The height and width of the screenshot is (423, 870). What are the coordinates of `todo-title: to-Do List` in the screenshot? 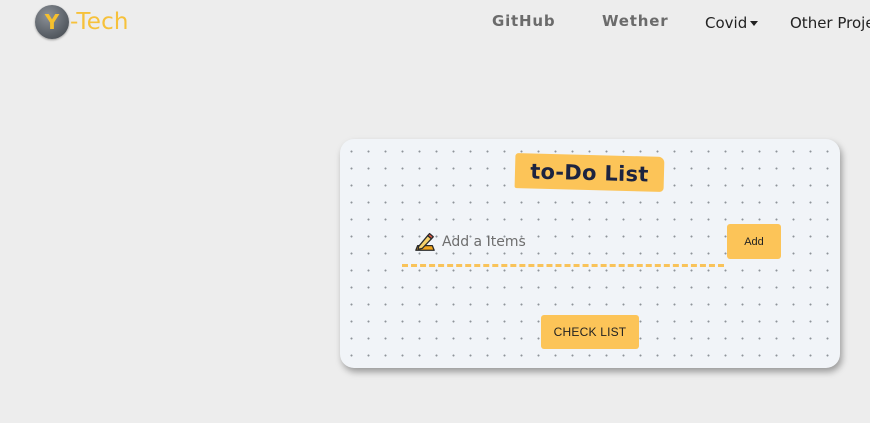 It's located at (589, 172).